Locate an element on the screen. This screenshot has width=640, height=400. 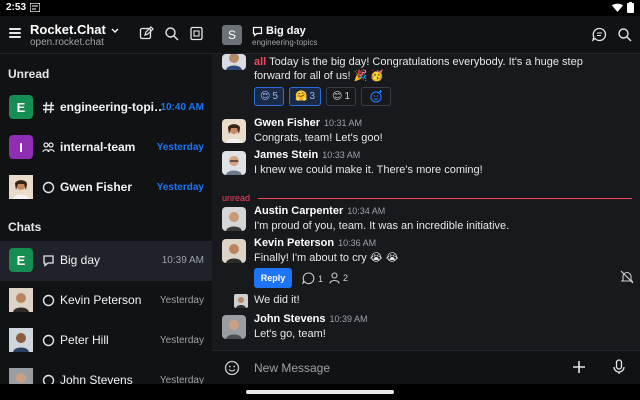
room-item-peter-hill: Peter Hill Yesterday is located at coordinates (106, 341).